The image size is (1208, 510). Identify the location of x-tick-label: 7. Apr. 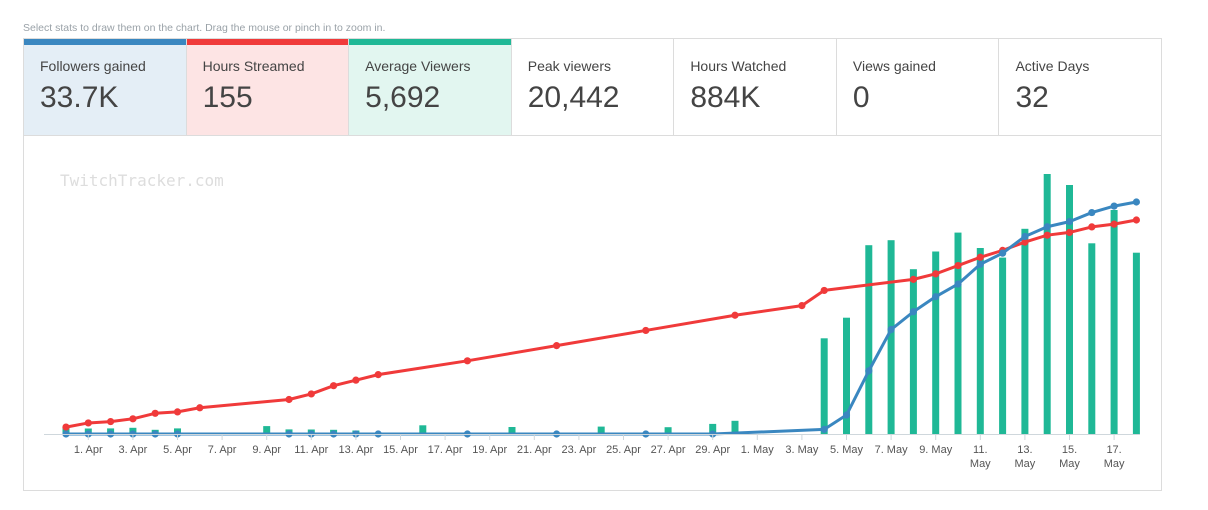
(222, 450).